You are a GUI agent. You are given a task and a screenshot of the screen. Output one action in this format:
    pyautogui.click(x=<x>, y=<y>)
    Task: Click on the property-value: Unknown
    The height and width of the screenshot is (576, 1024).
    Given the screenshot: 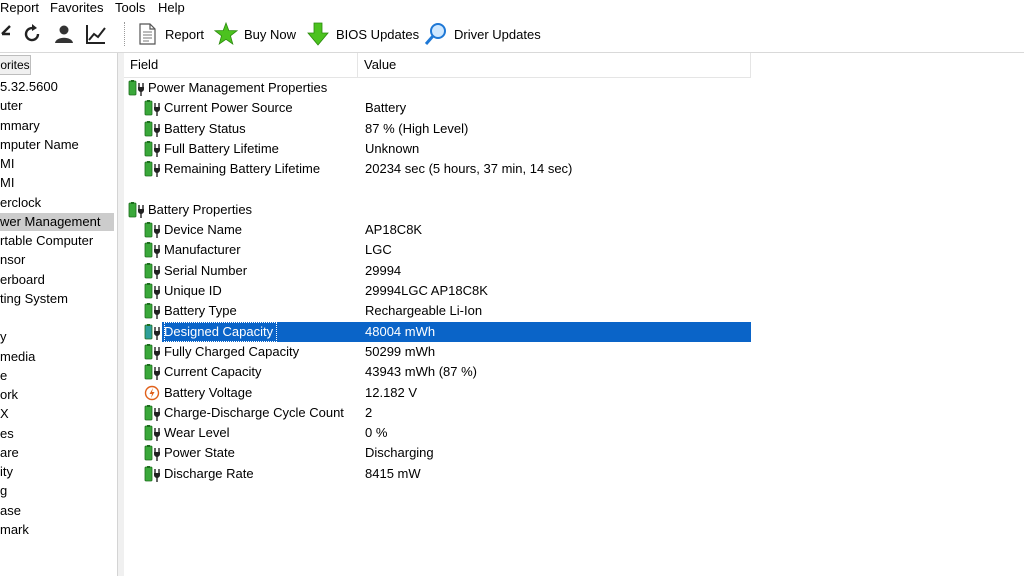 What is the action you would take?
    pyautogui.click(x=392, y=148)
    